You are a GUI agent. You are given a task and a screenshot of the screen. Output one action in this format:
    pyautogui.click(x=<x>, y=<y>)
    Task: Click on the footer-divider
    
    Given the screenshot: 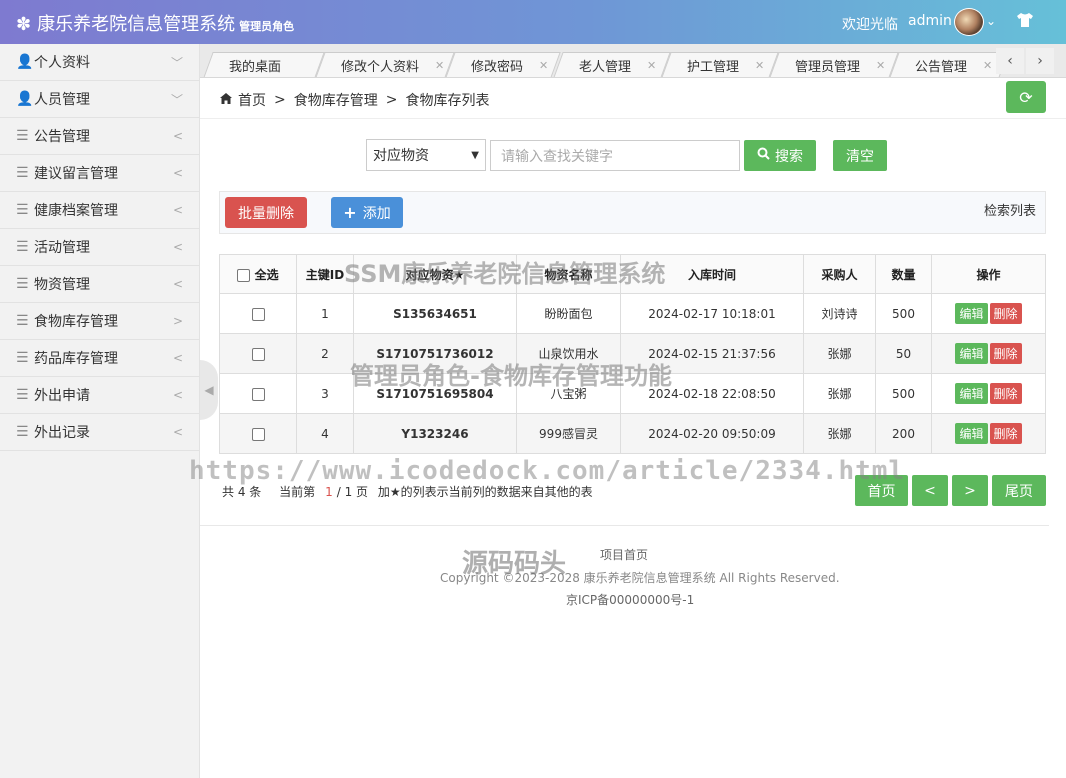 What is the action you would take?
    pyautogui.click(x=624, y=525)
    